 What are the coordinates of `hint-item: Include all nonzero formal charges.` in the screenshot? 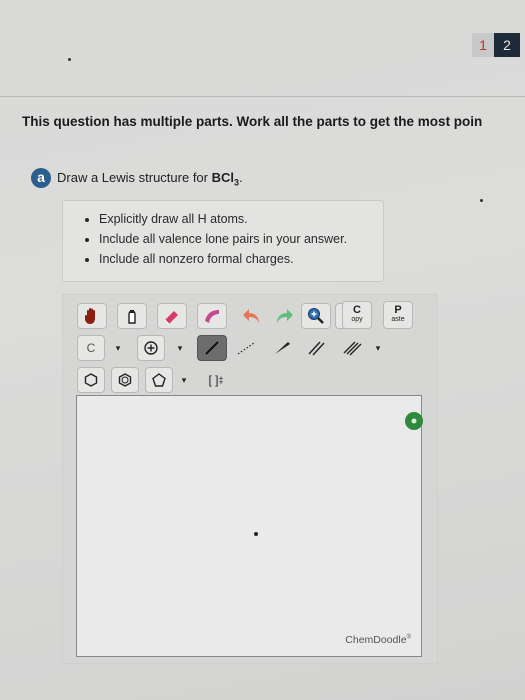 It's located at (241, 259).